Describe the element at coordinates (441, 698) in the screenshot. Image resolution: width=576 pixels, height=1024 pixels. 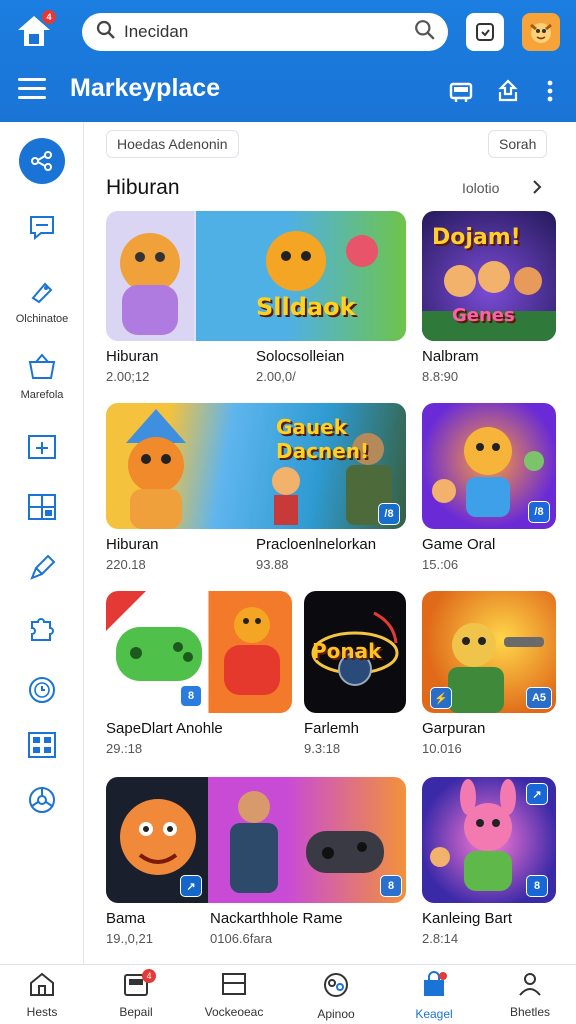
I see `card-badge-left: ⚡` at that location.